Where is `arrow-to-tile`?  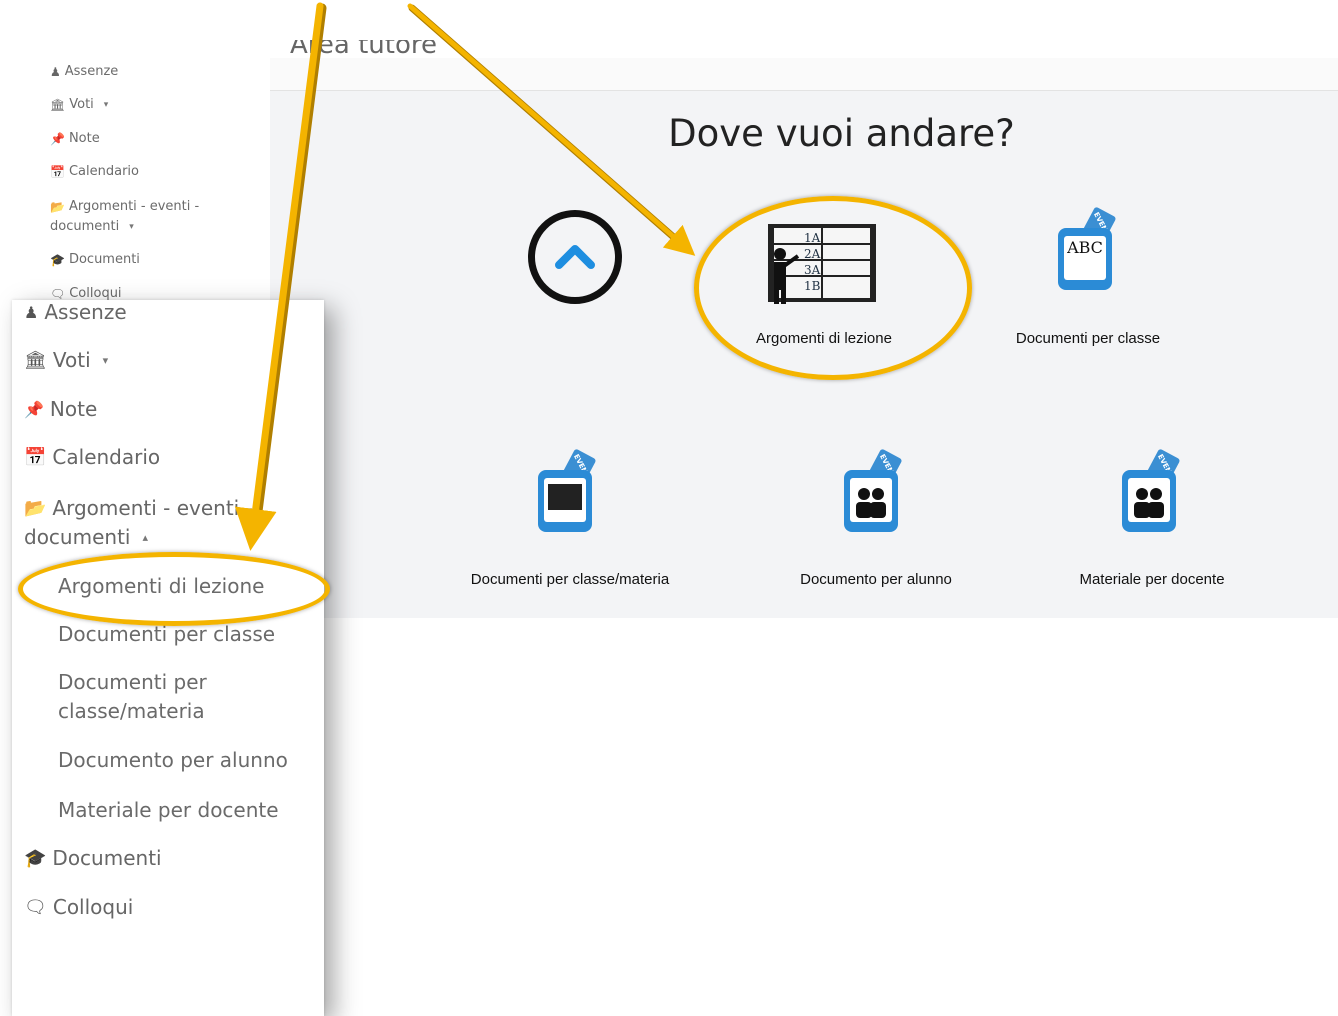
arrow-to-tile is located at coordinates (551, 129).